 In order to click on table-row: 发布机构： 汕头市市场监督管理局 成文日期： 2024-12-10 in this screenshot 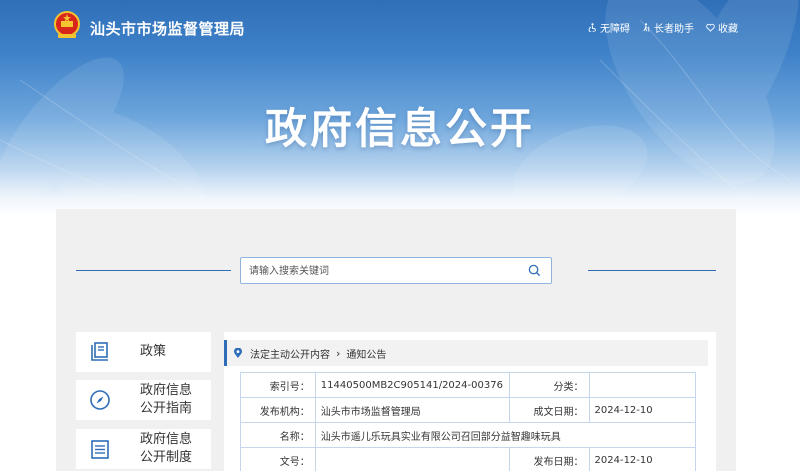, I will do `click(468, 410)`.